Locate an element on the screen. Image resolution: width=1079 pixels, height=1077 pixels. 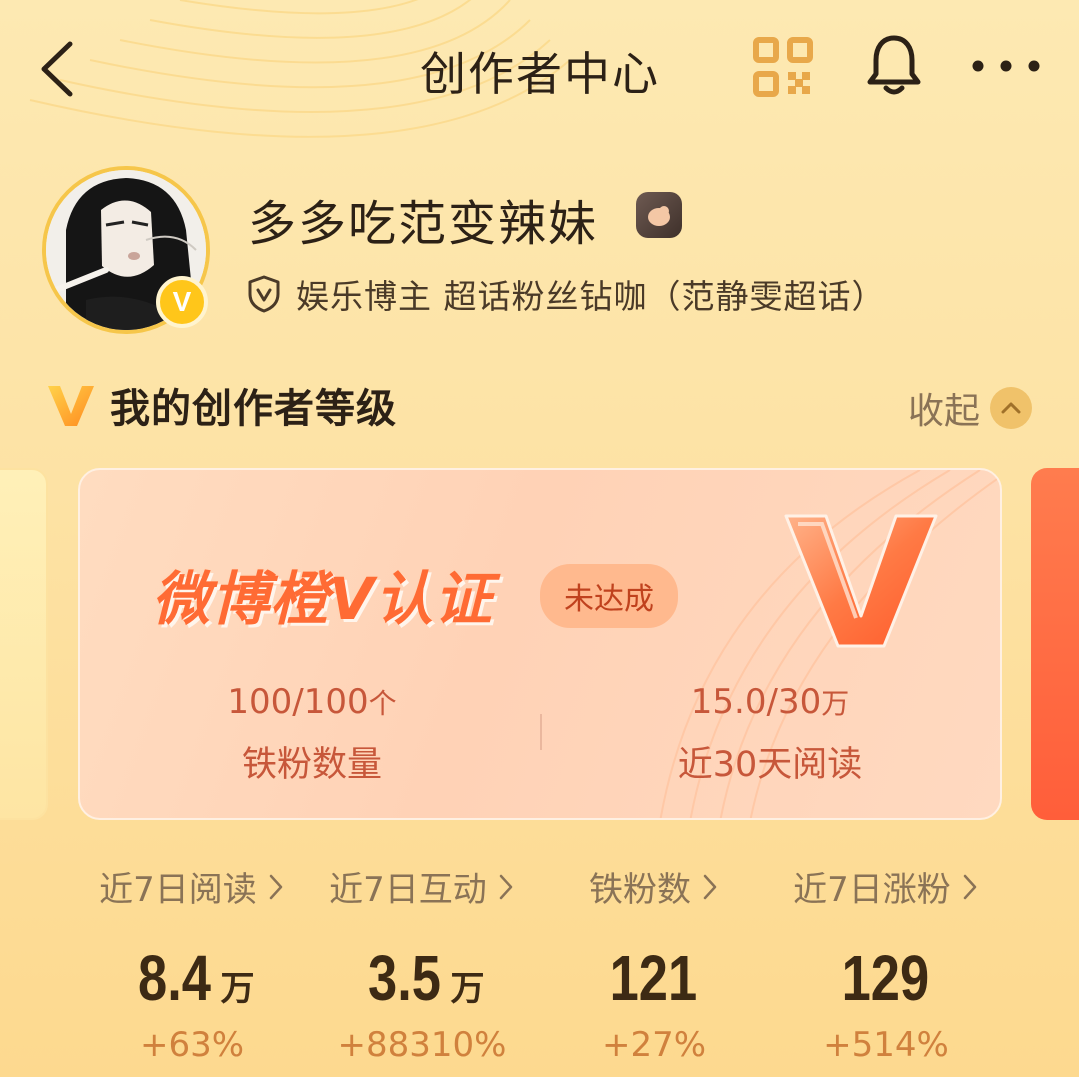
certification-row: 娱乐博主 超话粉丝钻咖（范静雯超话） is located at coordinates (566, 294).